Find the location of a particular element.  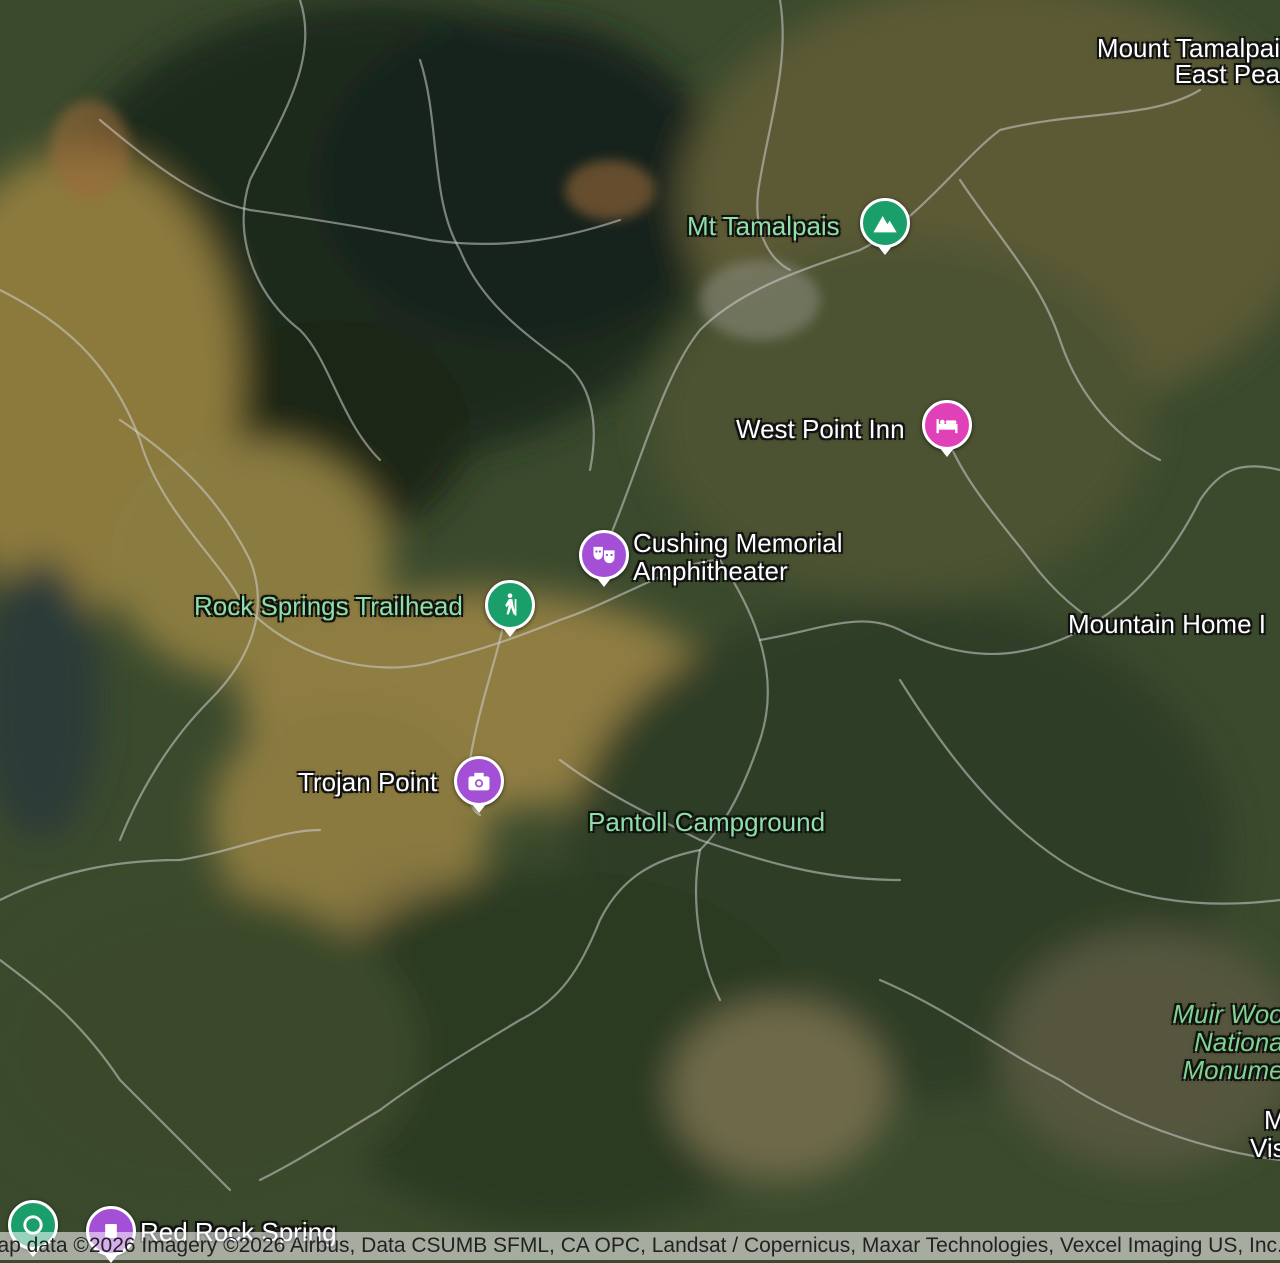

label-line: Mount Tamalpai is located at coordinates (1188, 48).